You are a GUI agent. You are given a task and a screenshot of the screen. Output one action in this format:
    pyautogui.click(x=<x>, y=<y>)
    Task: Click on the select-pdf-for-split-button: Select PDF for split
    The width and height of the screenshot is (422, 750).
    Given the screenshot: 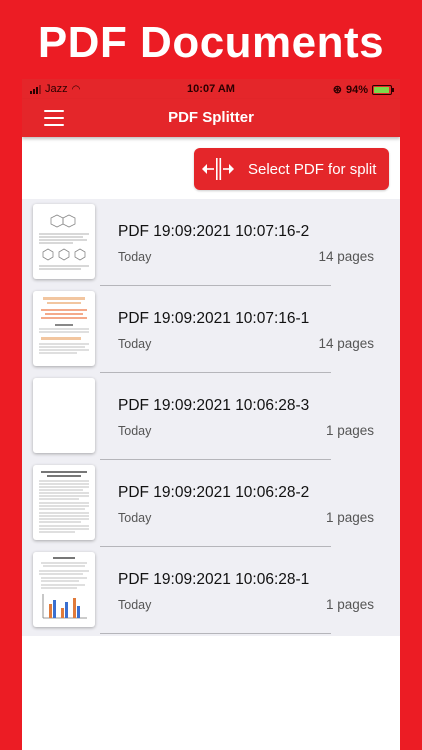 What is the action you would take?
    pyautogui.click(x=291, y=169)
    